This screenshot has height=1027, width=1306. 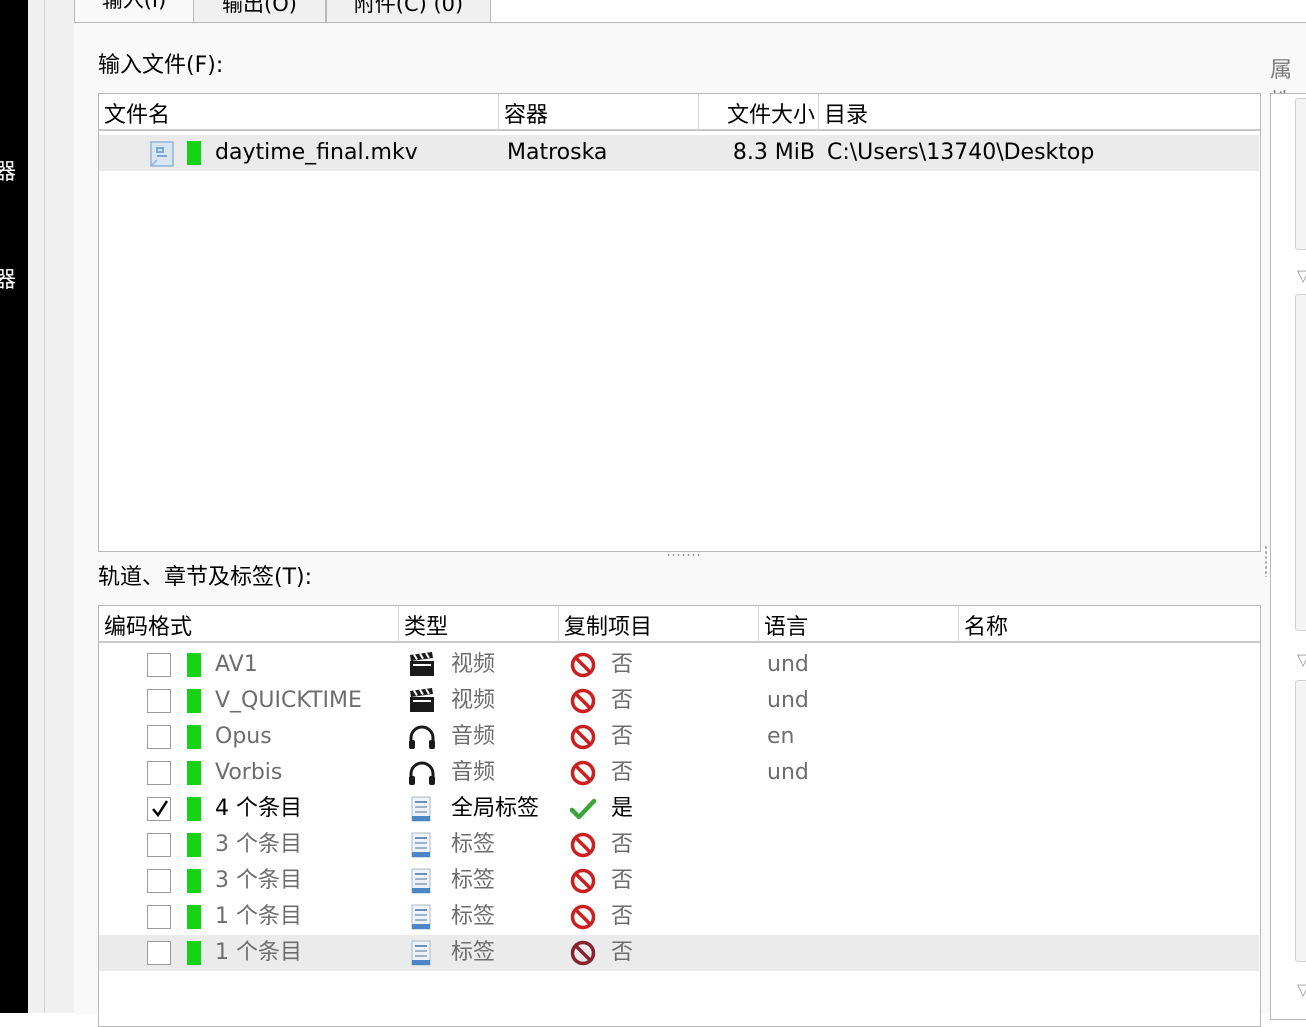 I want to click on tracks-label: 轨道、章节及标签(T):, so click(x=205, y=577).